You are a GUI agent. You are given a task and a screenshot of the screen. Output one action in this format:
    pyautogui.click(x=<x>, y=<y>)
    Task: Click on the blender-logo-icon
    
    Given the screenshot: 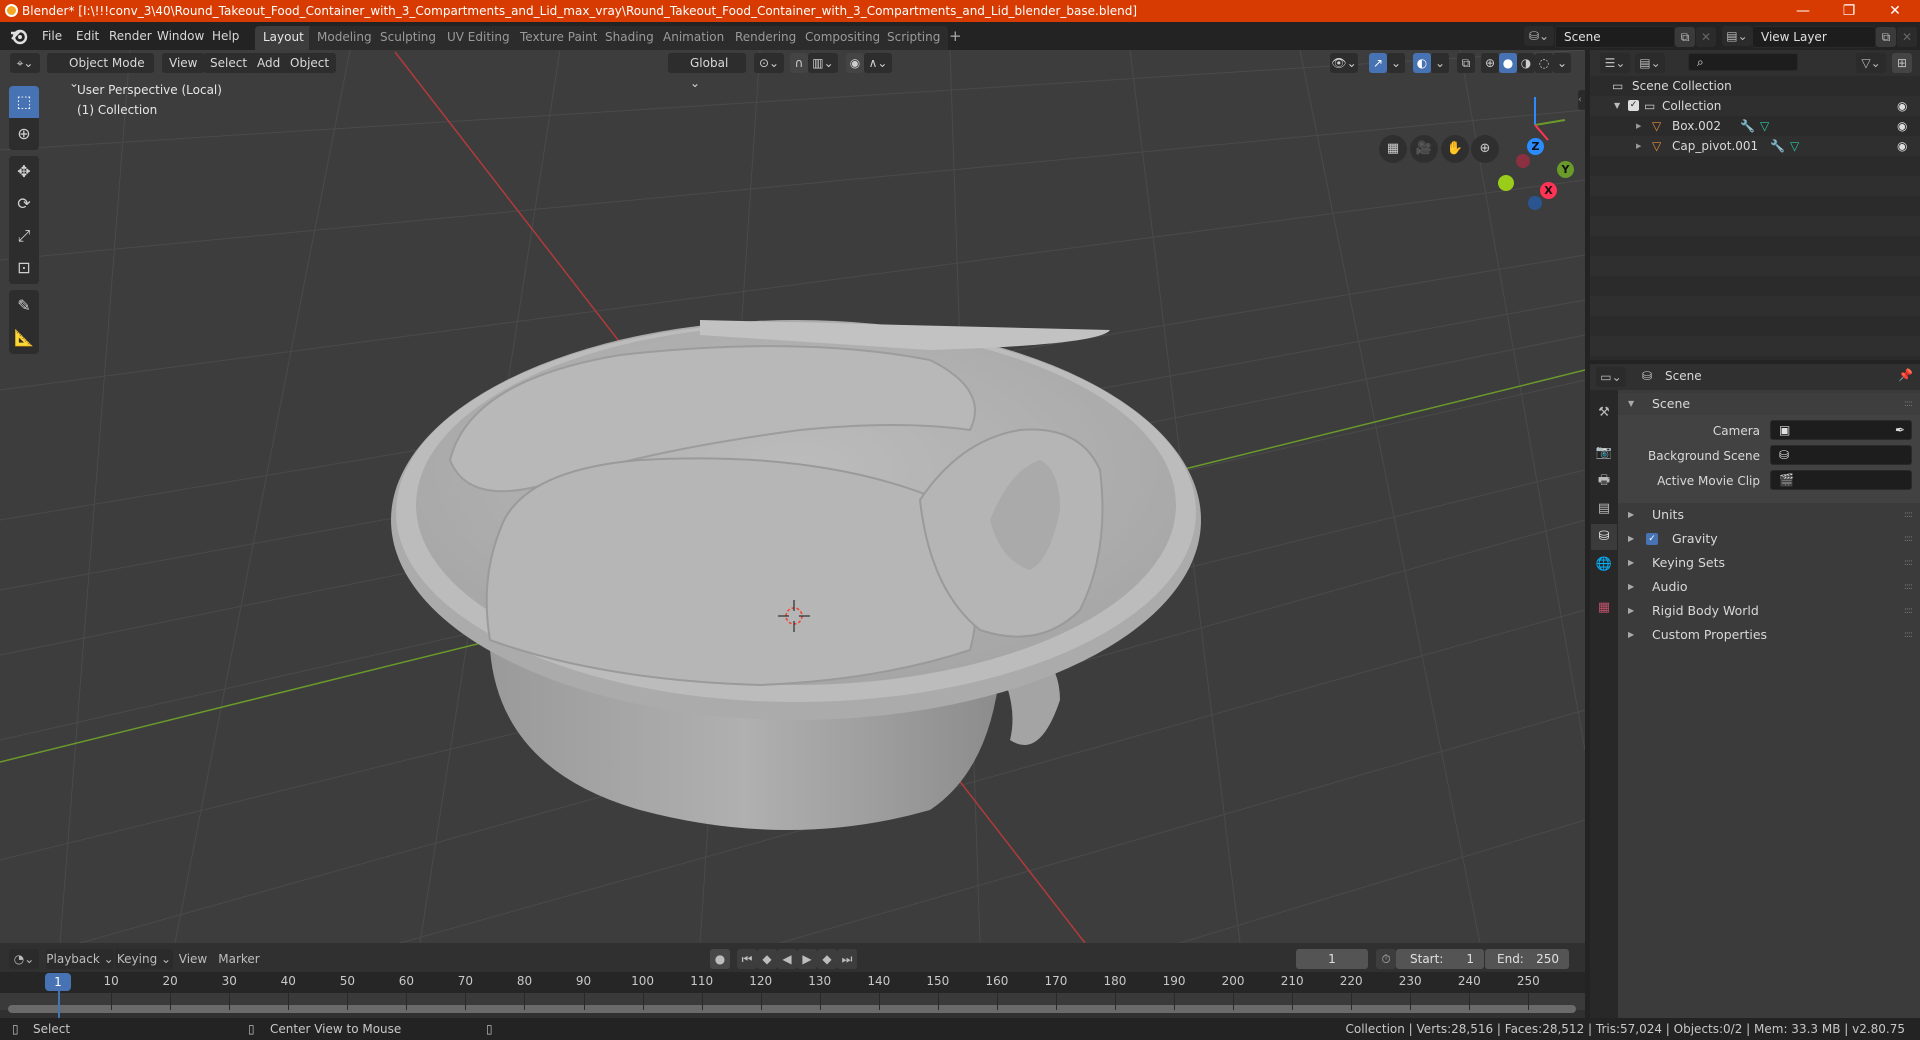 What is the action you would take?
    pyautogui.click(x=19, y=36)
    